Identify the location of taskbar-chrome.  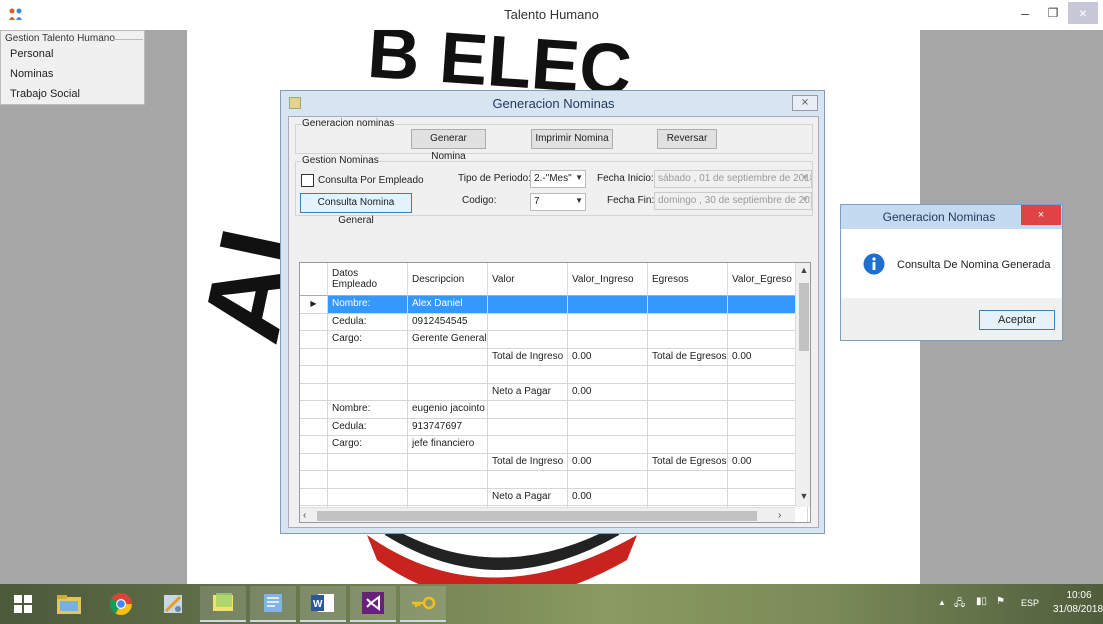
(121, 604).